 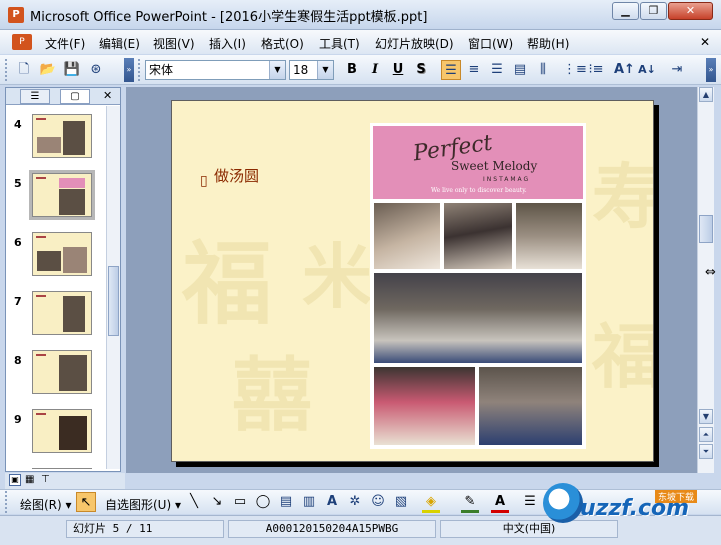 I want to click on slide-number: 5, so click(x=18, y=183).